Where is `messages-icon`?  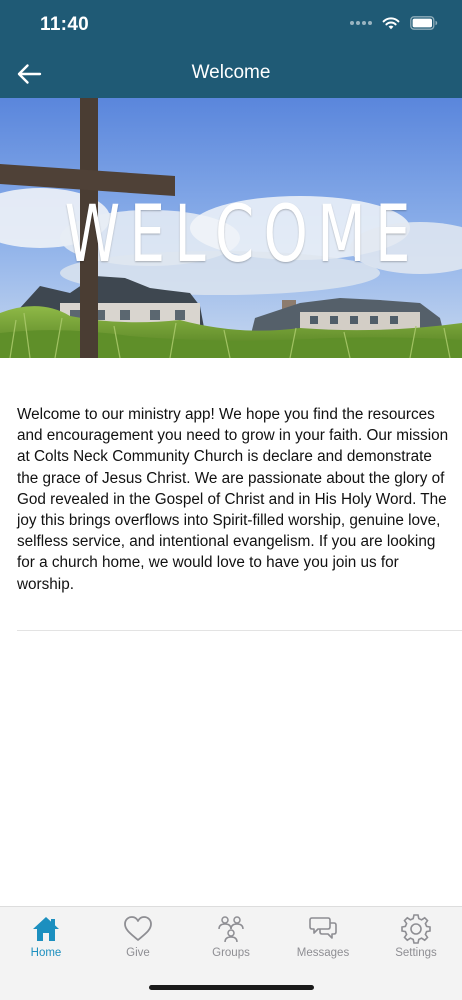 messages-icon is located at coordinates (323, 929).